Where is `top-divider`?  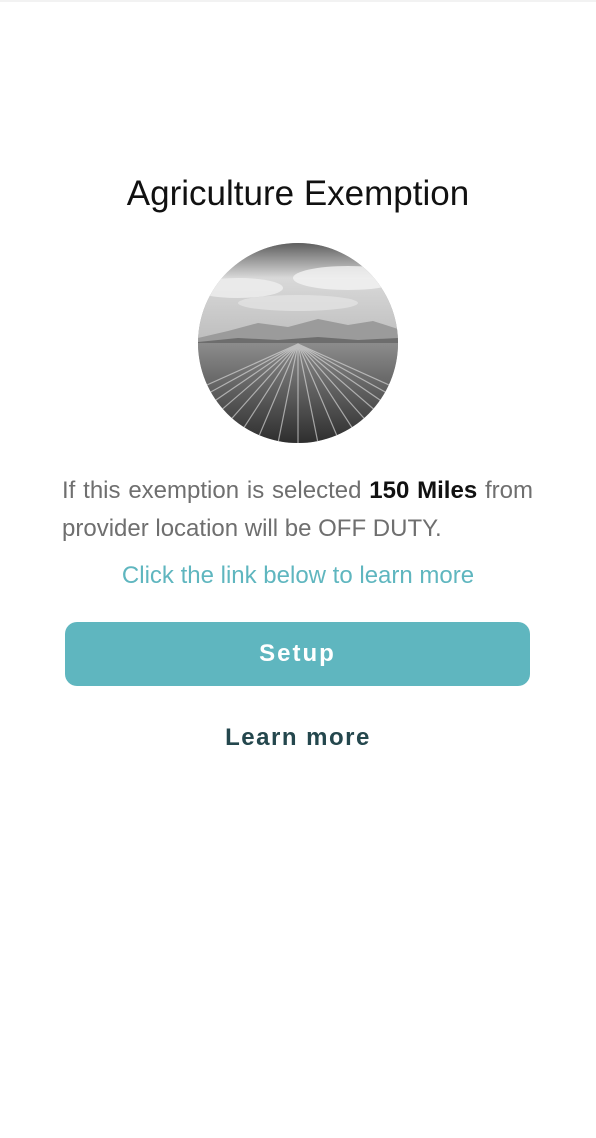 top-divider is located at coordinates (298, 1).